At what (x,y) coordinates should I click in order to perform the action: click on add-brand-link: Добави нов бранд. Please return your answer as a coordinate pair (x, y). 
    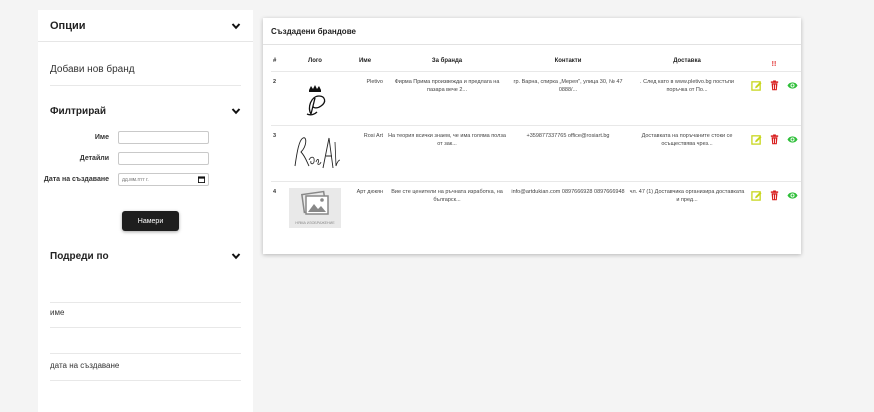
    Looking at the image, I should click on (145, 75).